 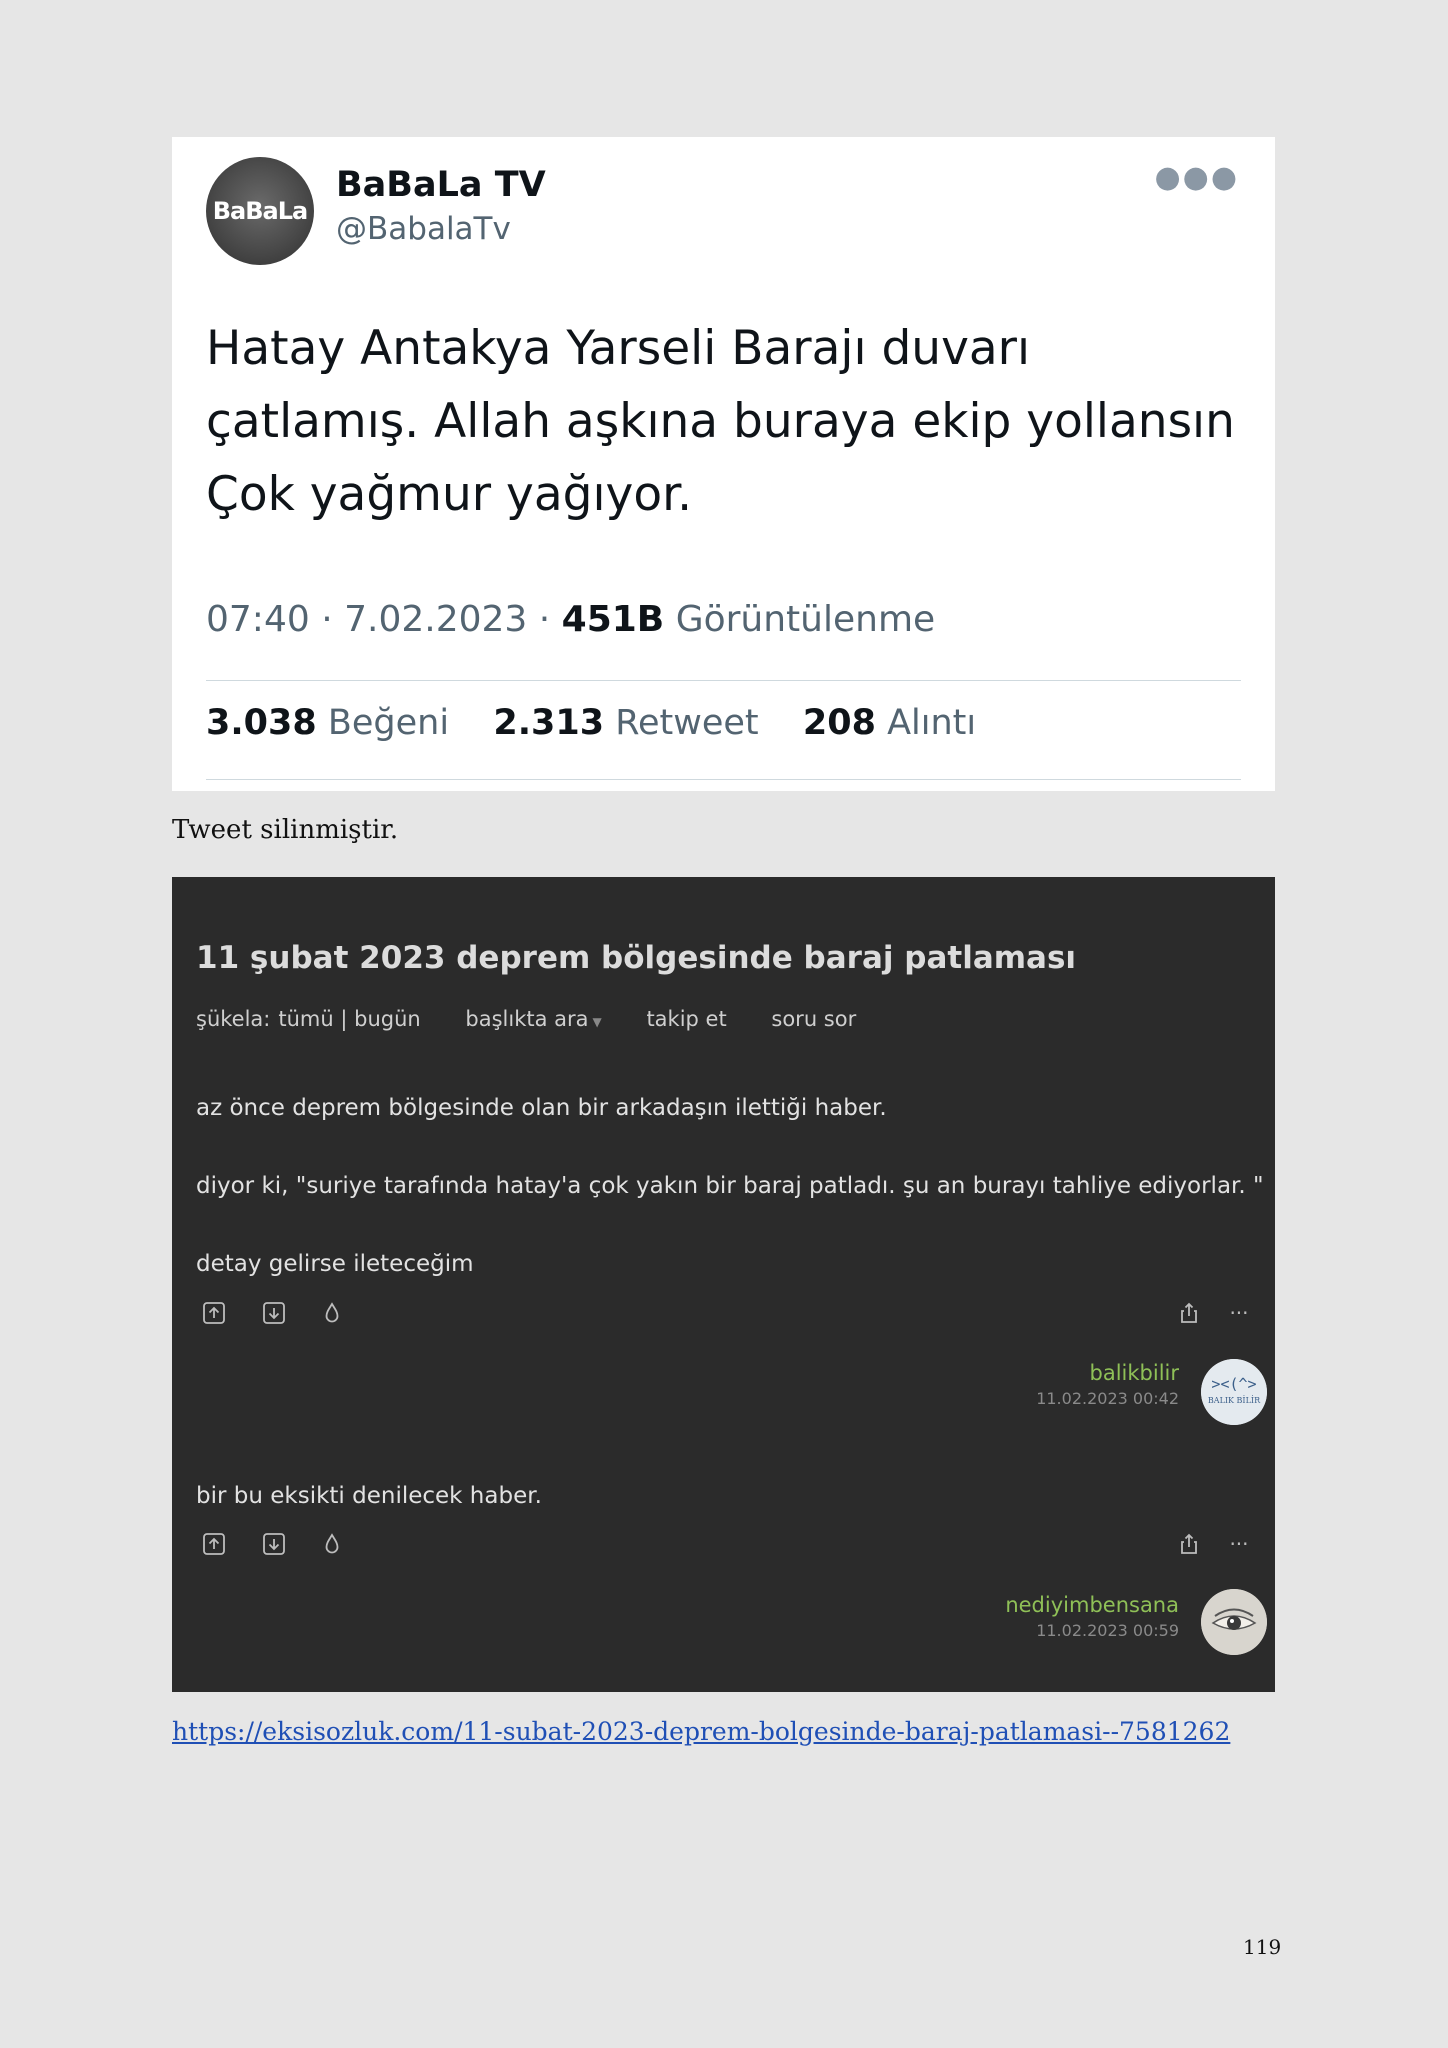 I want to click on more-horizontal-icon: ●●●, so click(x=1196, y=178).